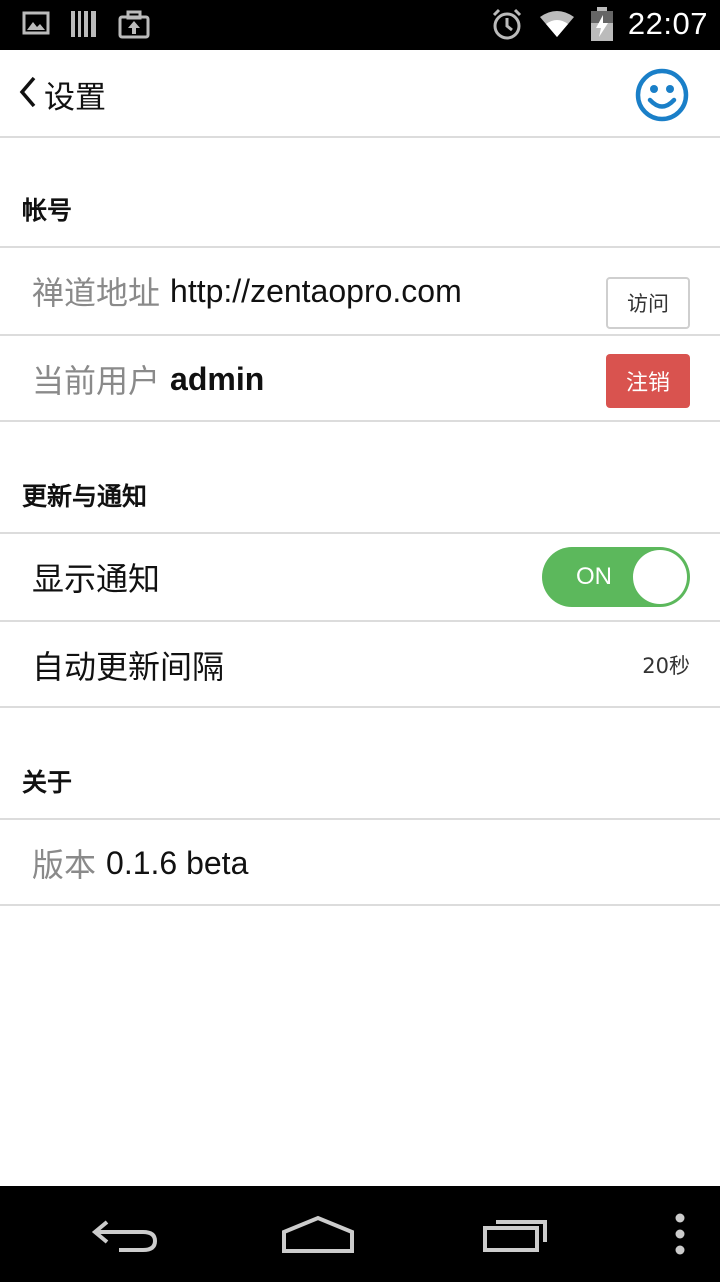 The width and height of the screenshot is (720, 1282). I want to click on server-address-row: 禅道地址 http://zentaopro.com 访问, so click(360, 289).